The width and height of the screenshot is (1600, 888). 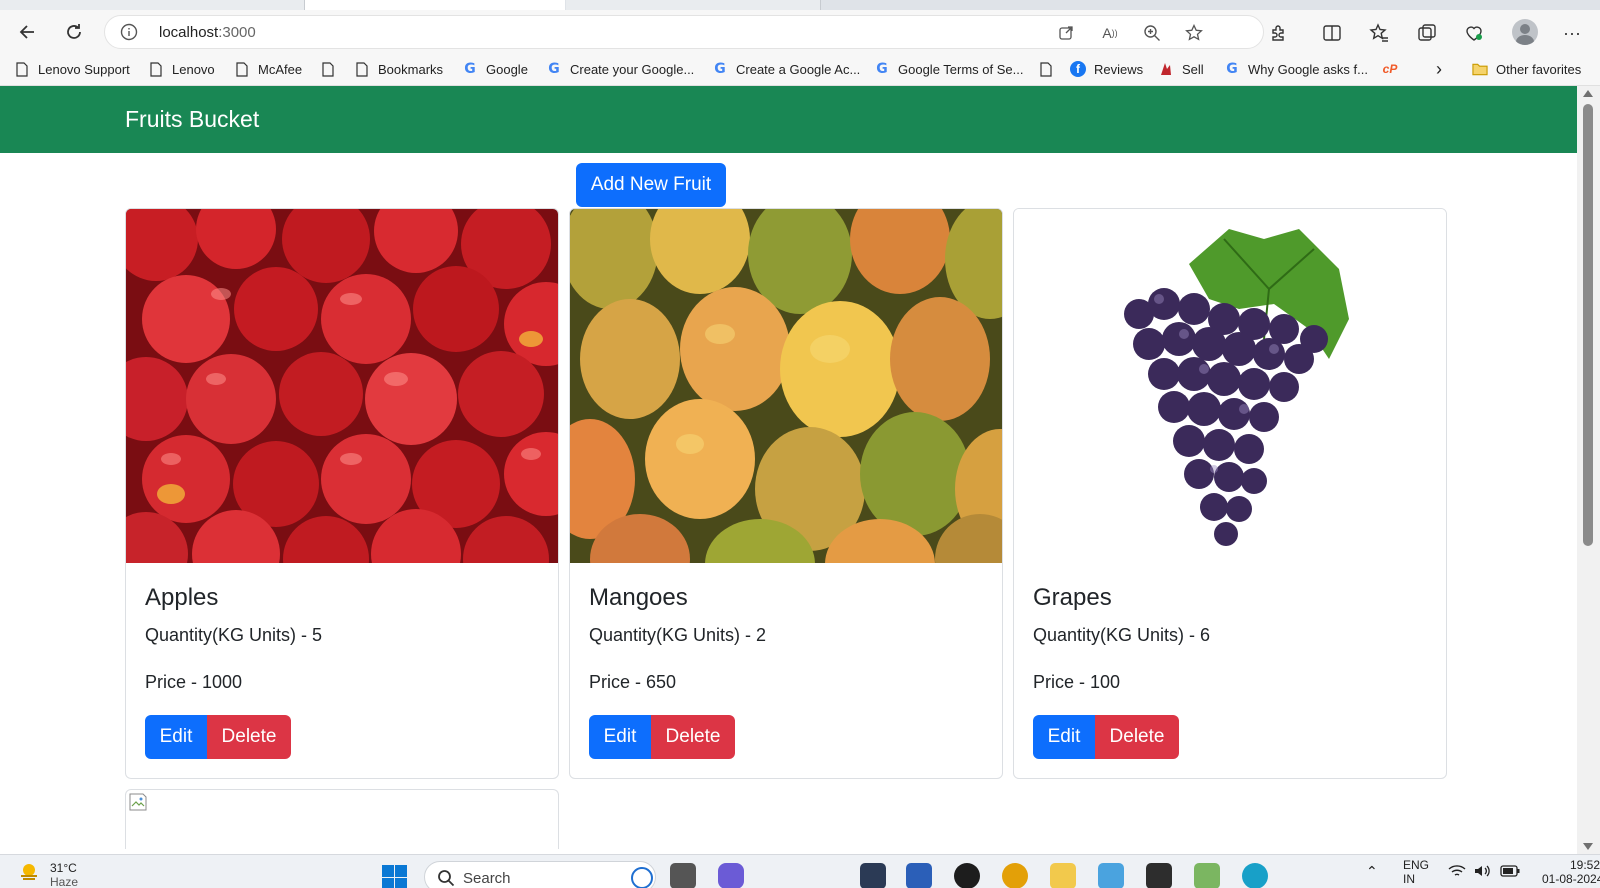 What do you see at coordinates (342, 386) in the screenshot?
I see `apples-image` at bounding box center [342, 386].